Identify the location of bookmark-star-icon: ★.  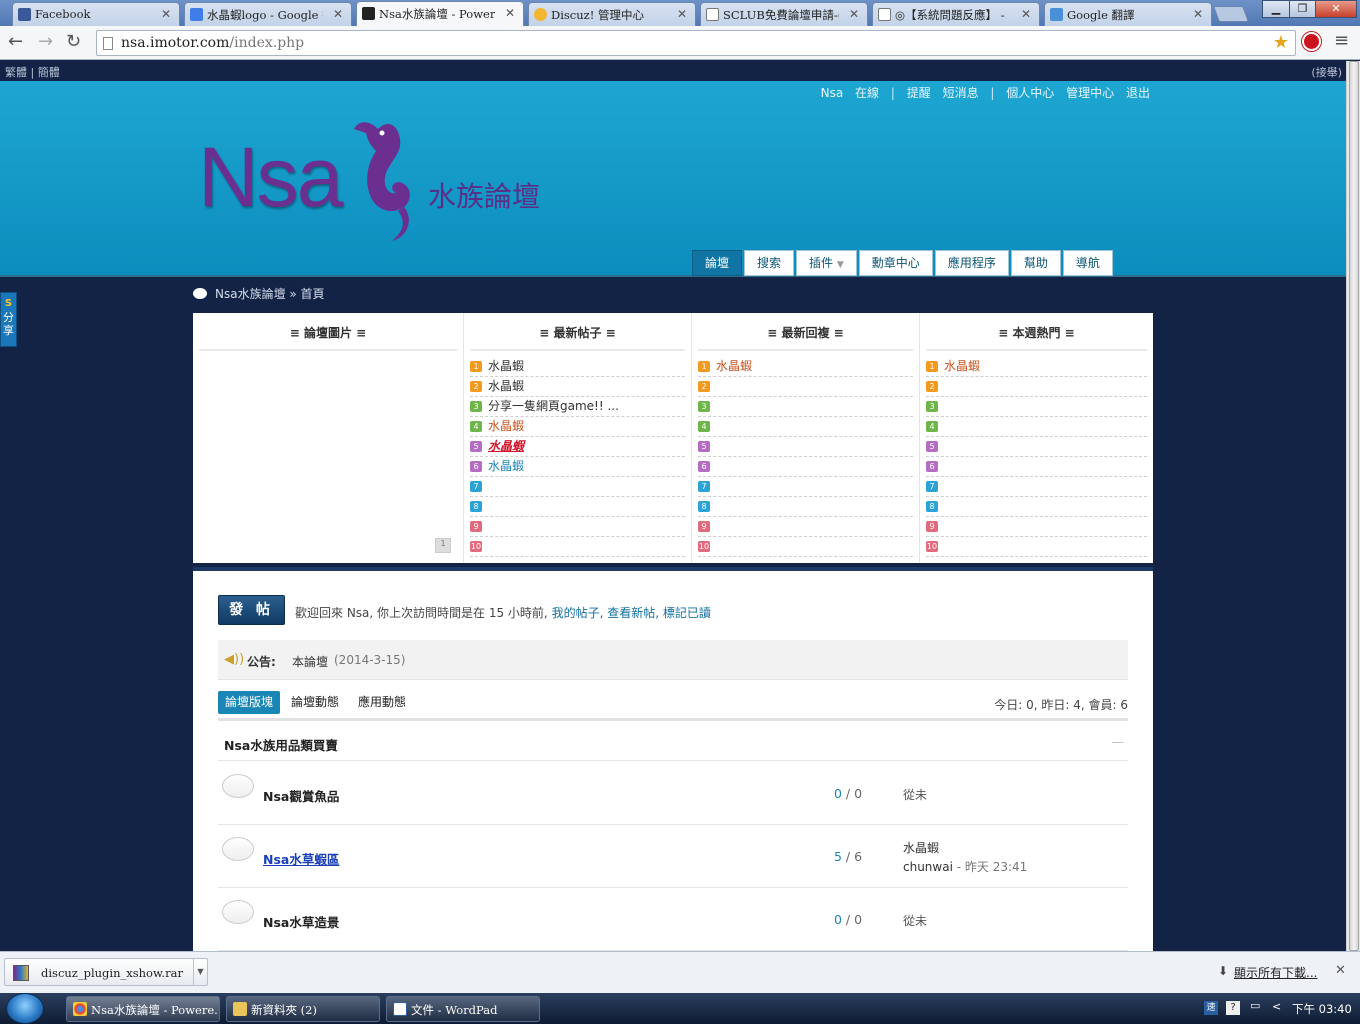
(1281, 42).